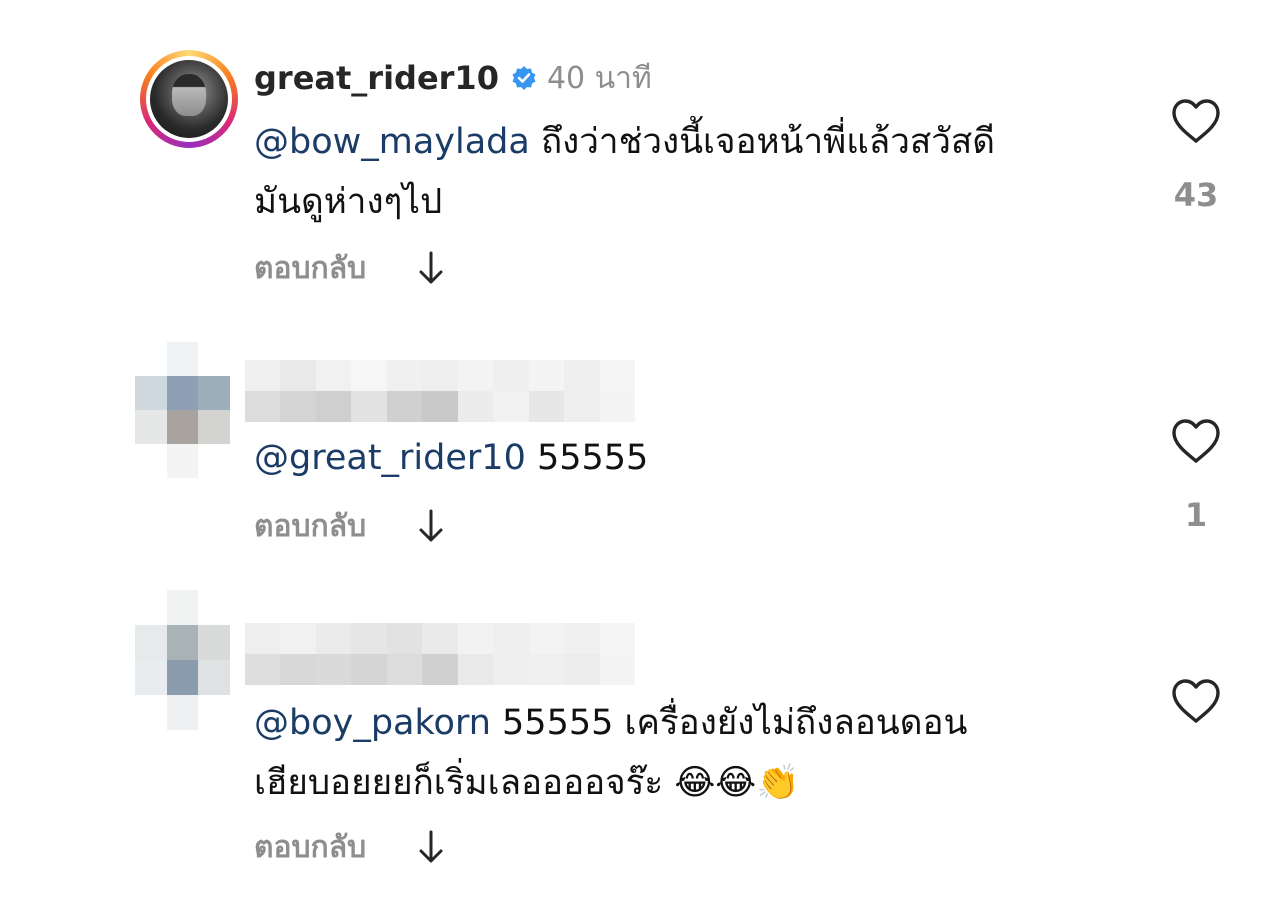 The width and height of the screenshot is (1280, 906). I want to click on comment-text-line: เฮียบอยยยก็เริ่มเลออออจร๊ะ 😂😂👏, so click(527, 783).